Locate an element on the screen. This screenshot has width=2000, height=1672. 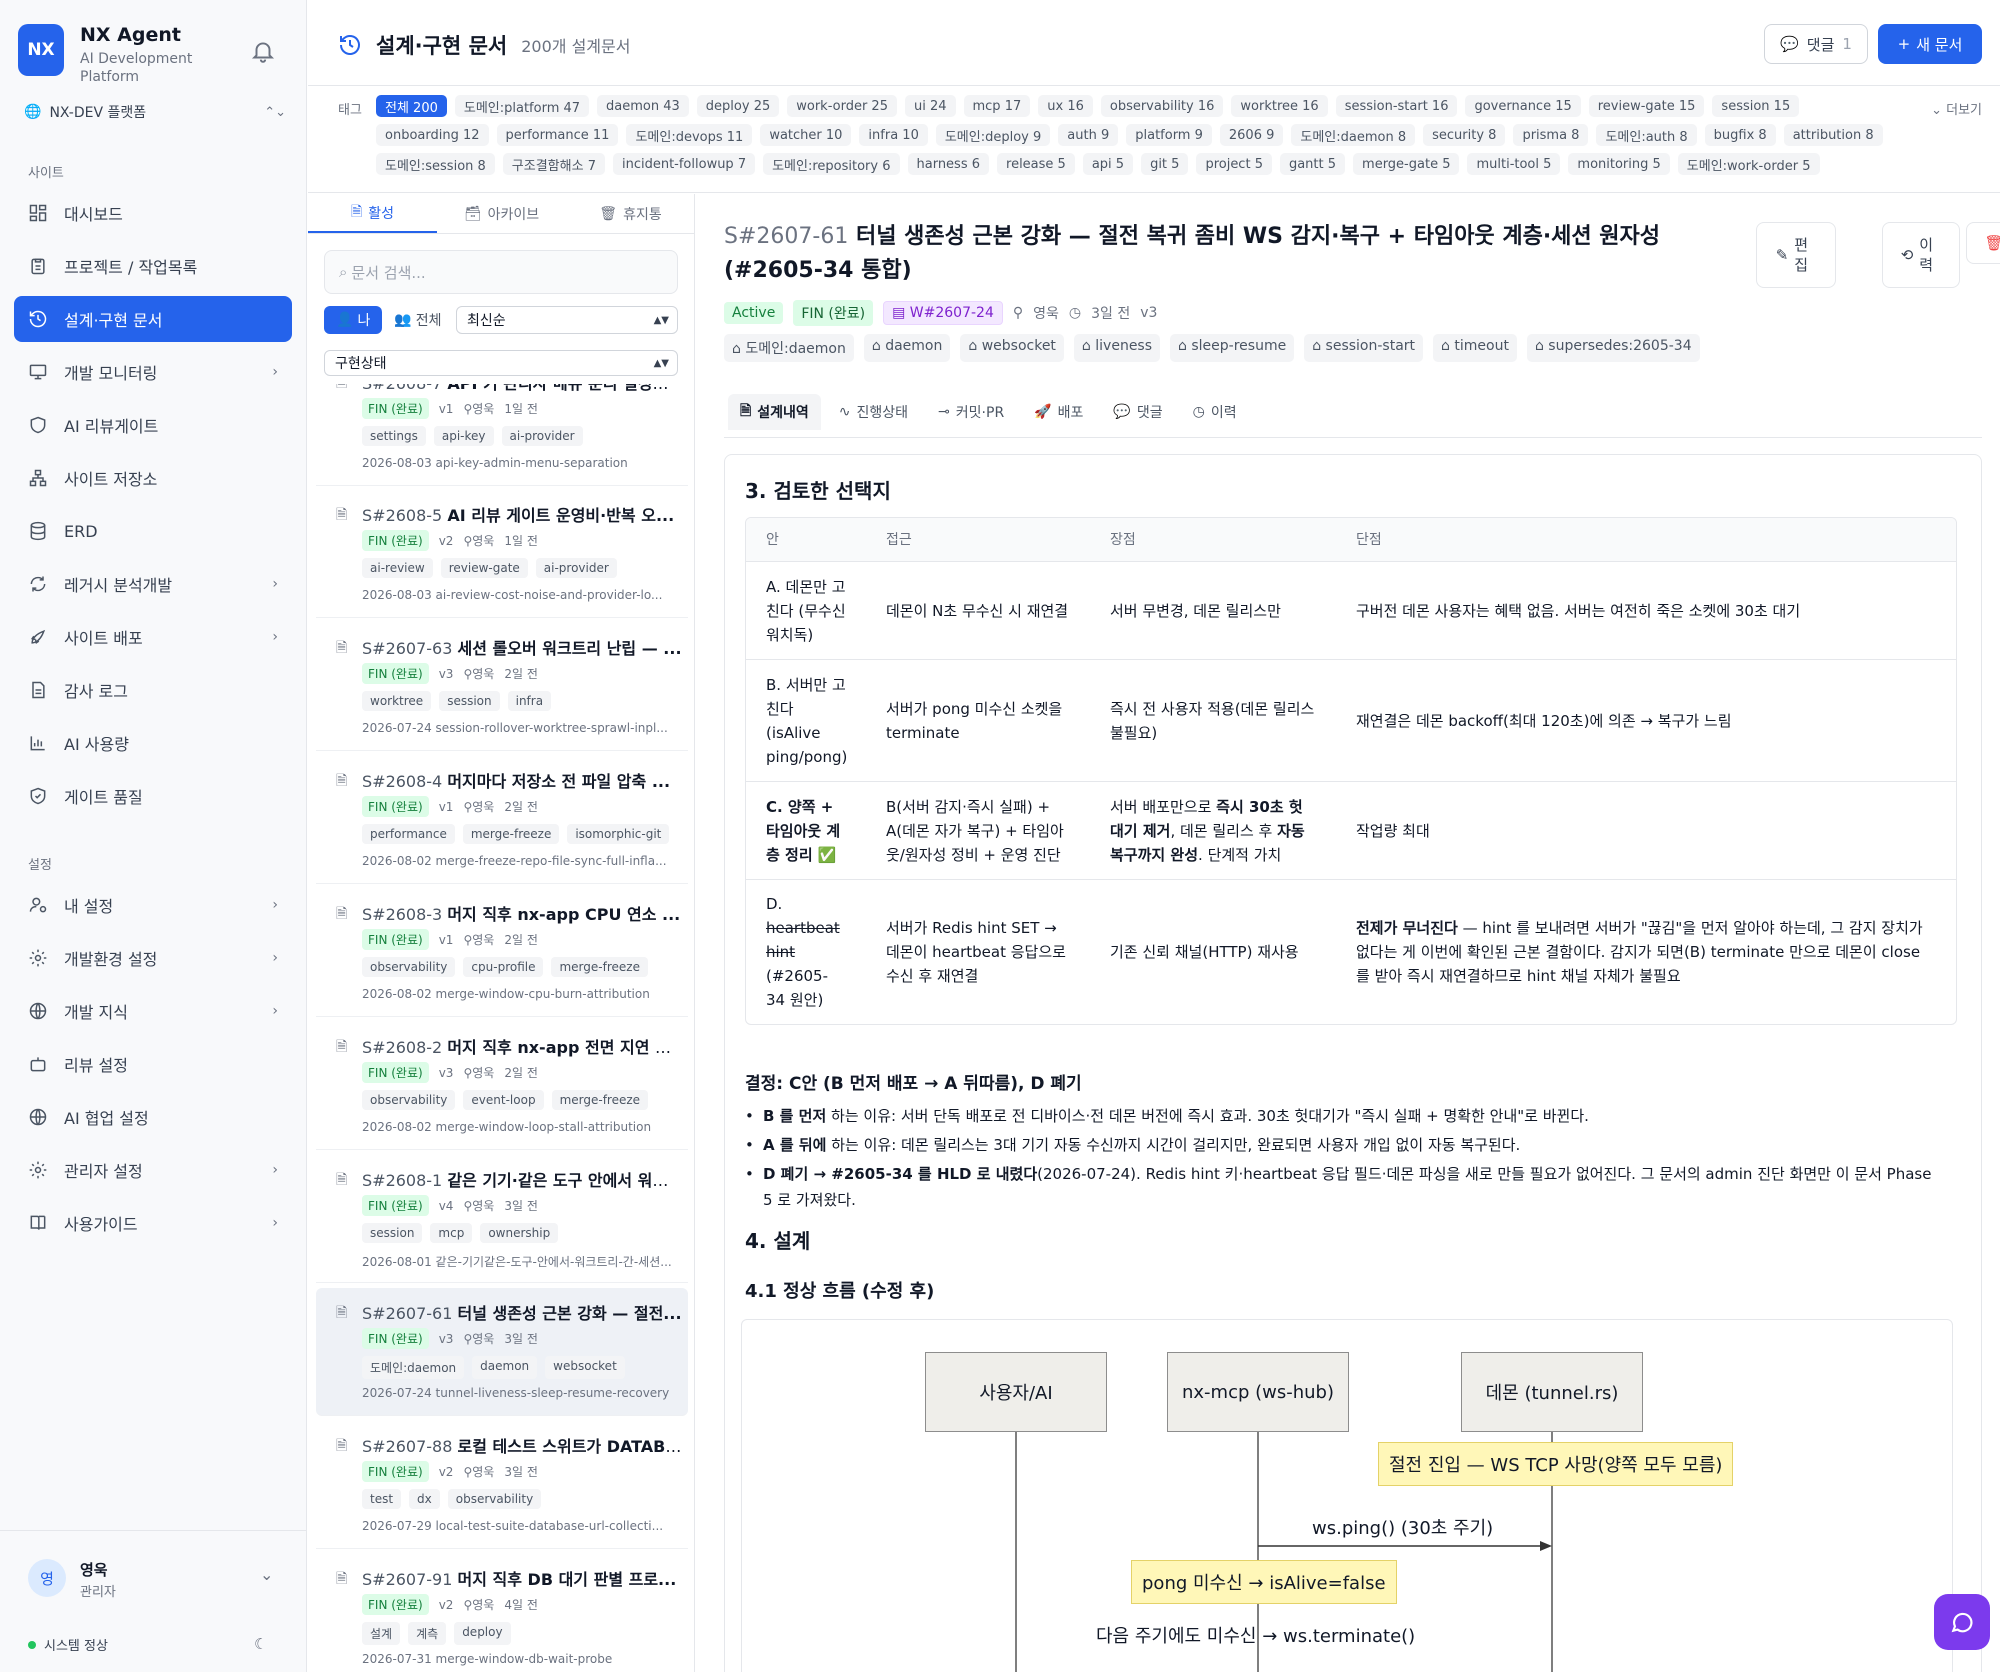
doc-tag: ⌂ websocket is located at coordinates (1012, 348).